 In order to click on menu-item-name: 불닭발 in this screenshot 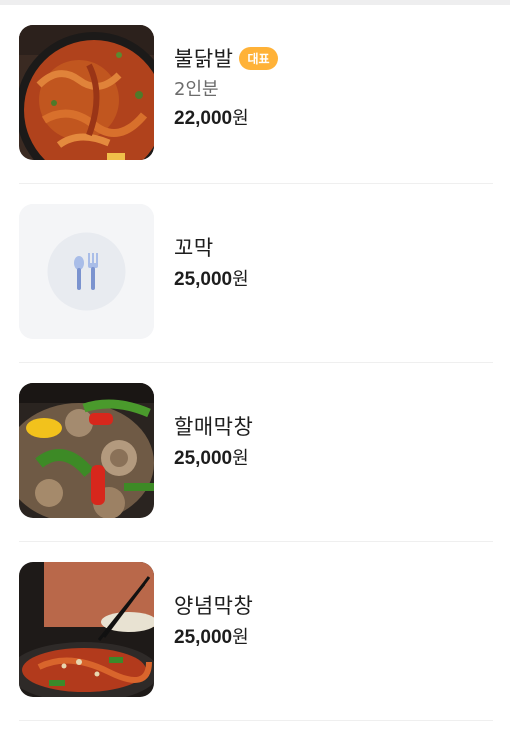, I will do `click(204, 59)`.